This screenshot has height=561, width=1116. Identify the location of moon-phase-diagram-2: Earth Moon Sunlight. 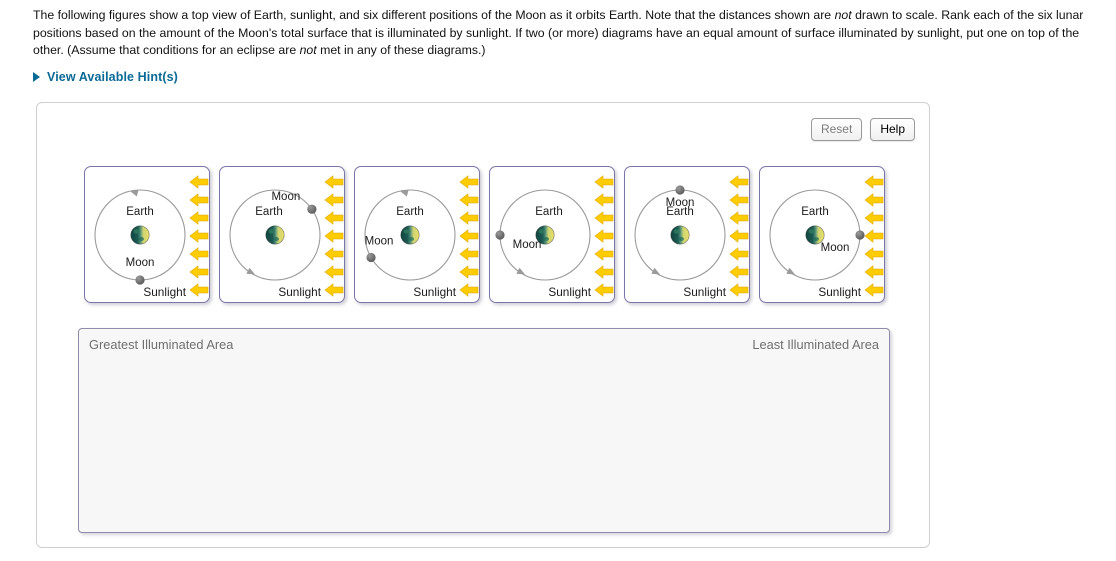
(282, 234).